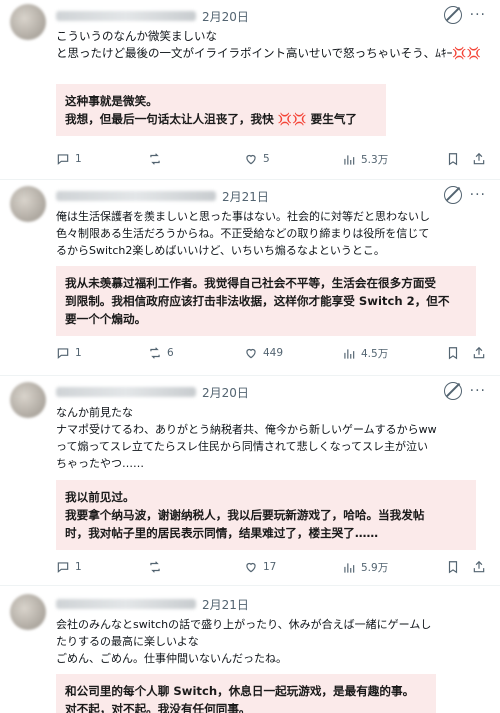 This screenshot has width=500, height=713. What do you see at coordinates (240, 691) in the screenshot?
I see `translation-line: 和公司里的每个人聊 Switch，休息日一起玩游戏，是最有趣的事。` at bounding box center [240, 691].